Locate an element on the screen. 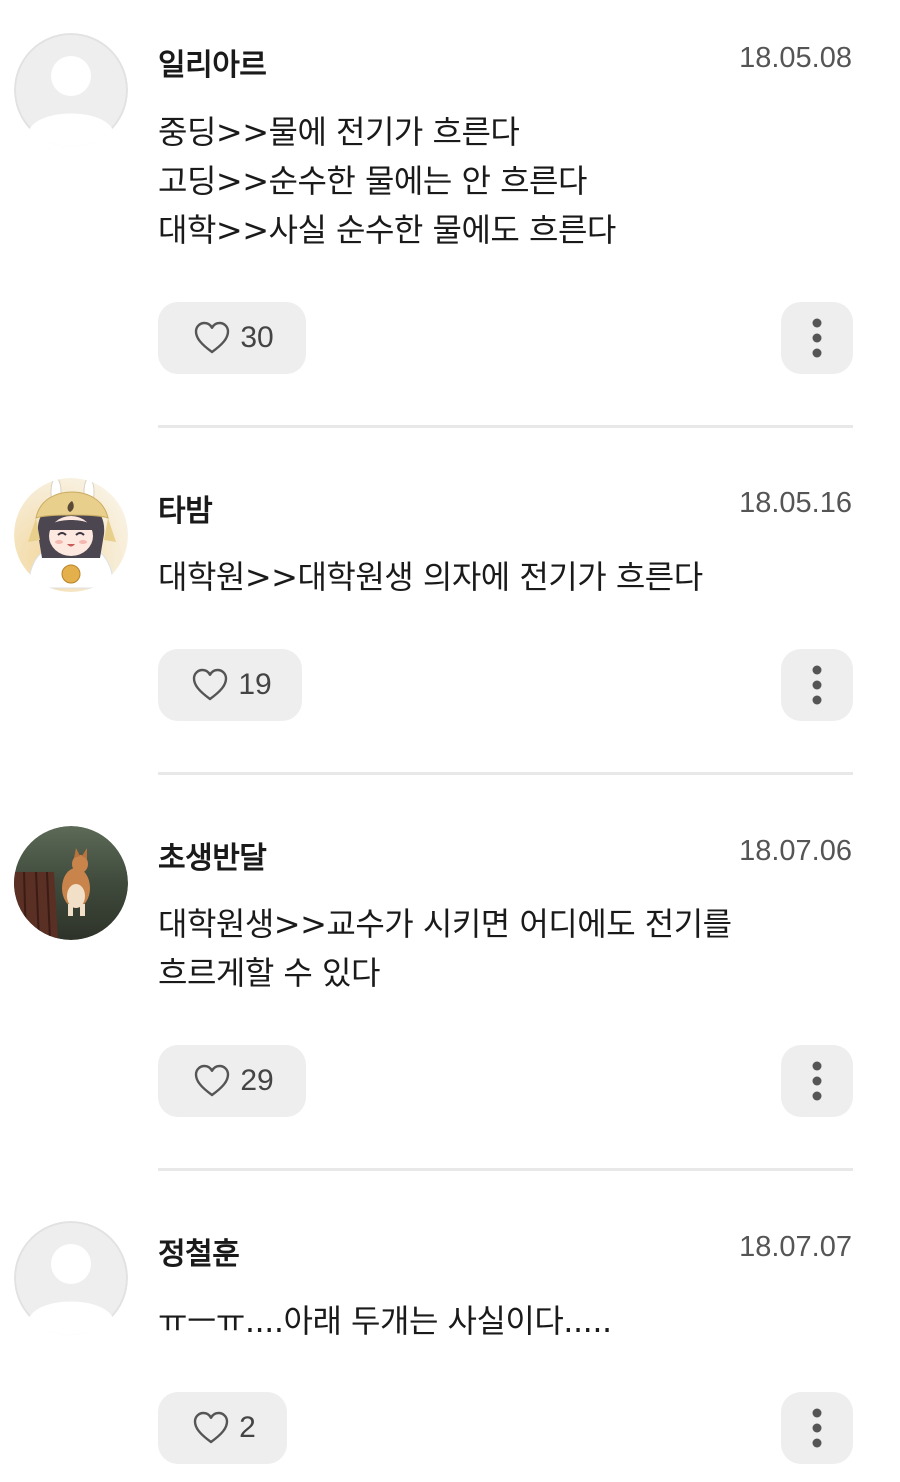  comment-text-line: 대학원생>>교수가 시키면 어디에도 전기를 is located at coordinates (445, 924).